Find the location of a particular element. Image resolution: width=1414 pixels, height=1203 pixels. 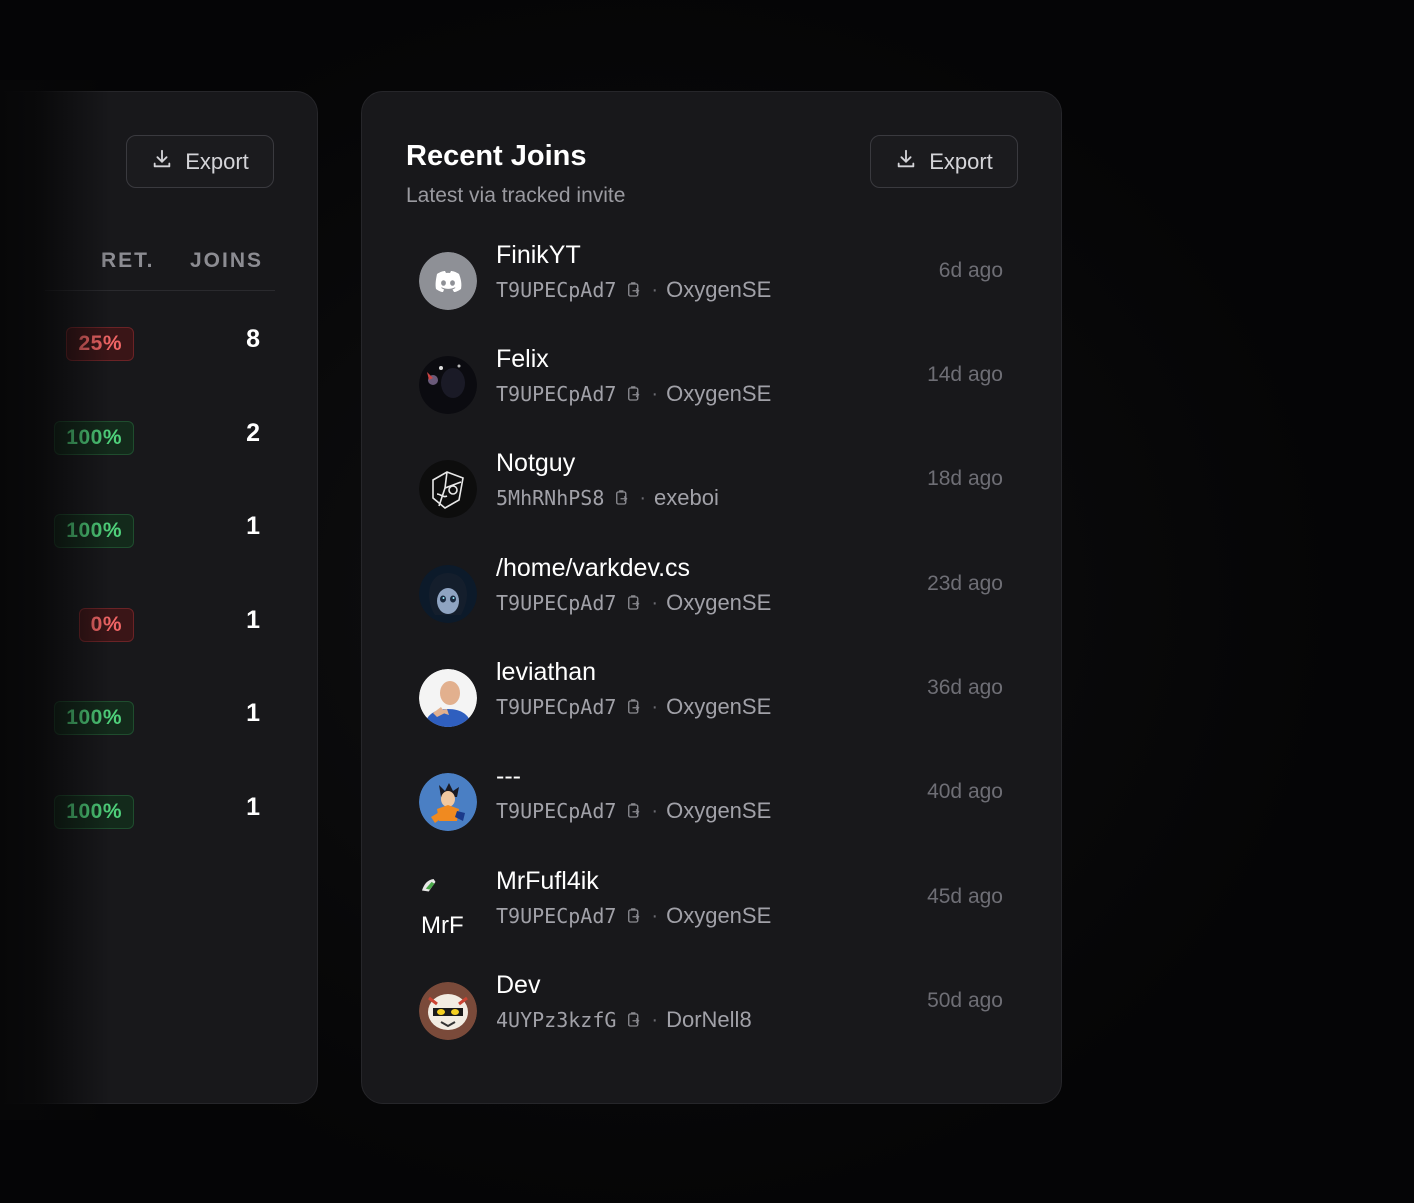

member-name: MrFufl4ik is located at coordinates (547, 881).